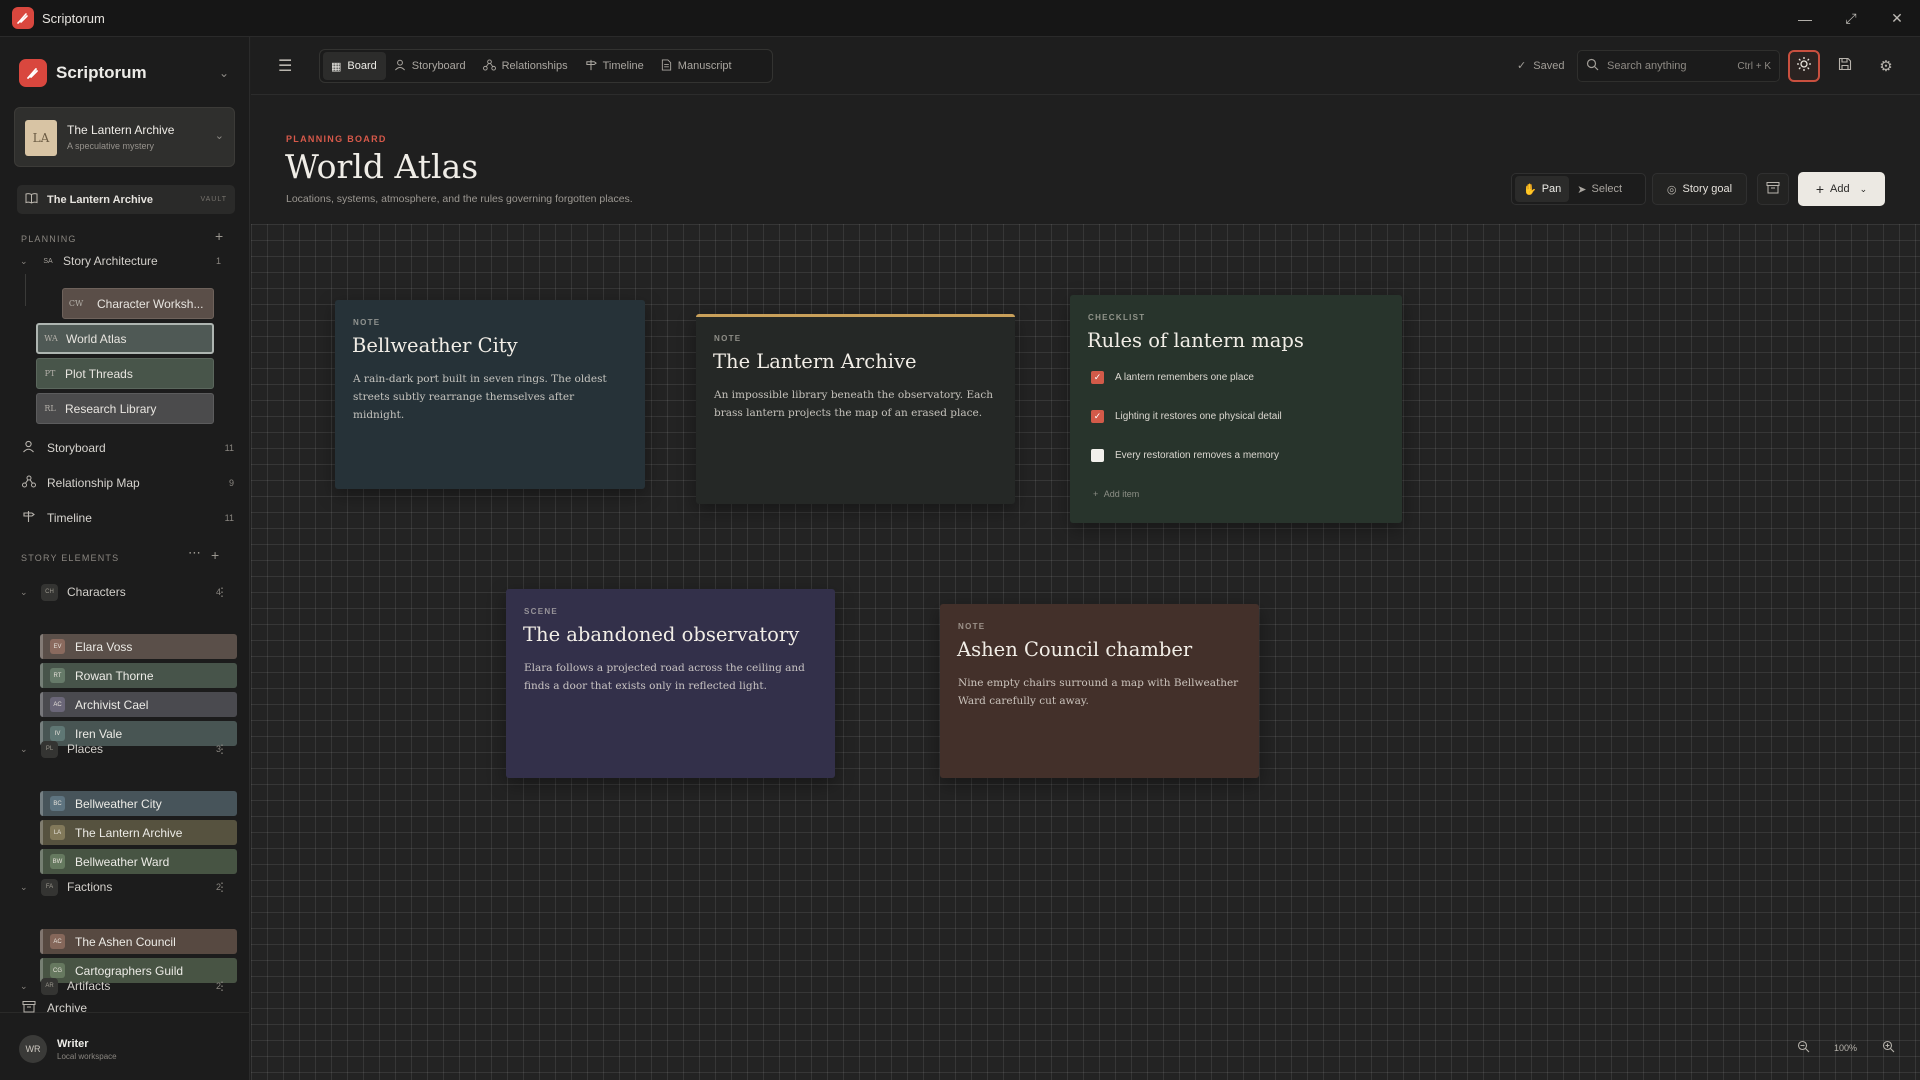  Describe the element at coordinates (127, 592) in the screenshot. I see `group-characters: ⌄ CH Characters 4 ⋮` at that location.